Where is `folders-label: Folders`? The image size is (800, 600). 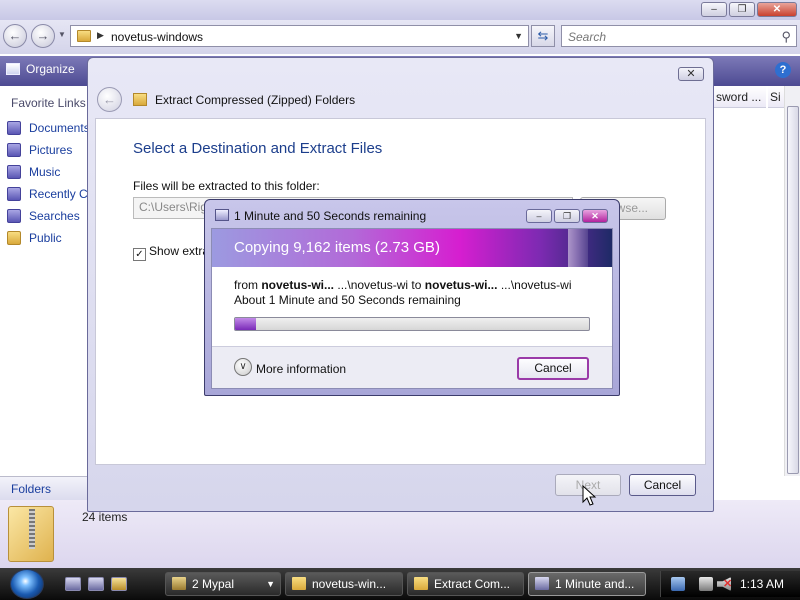 folders-label: Folders is located at coordinates (31, 489).